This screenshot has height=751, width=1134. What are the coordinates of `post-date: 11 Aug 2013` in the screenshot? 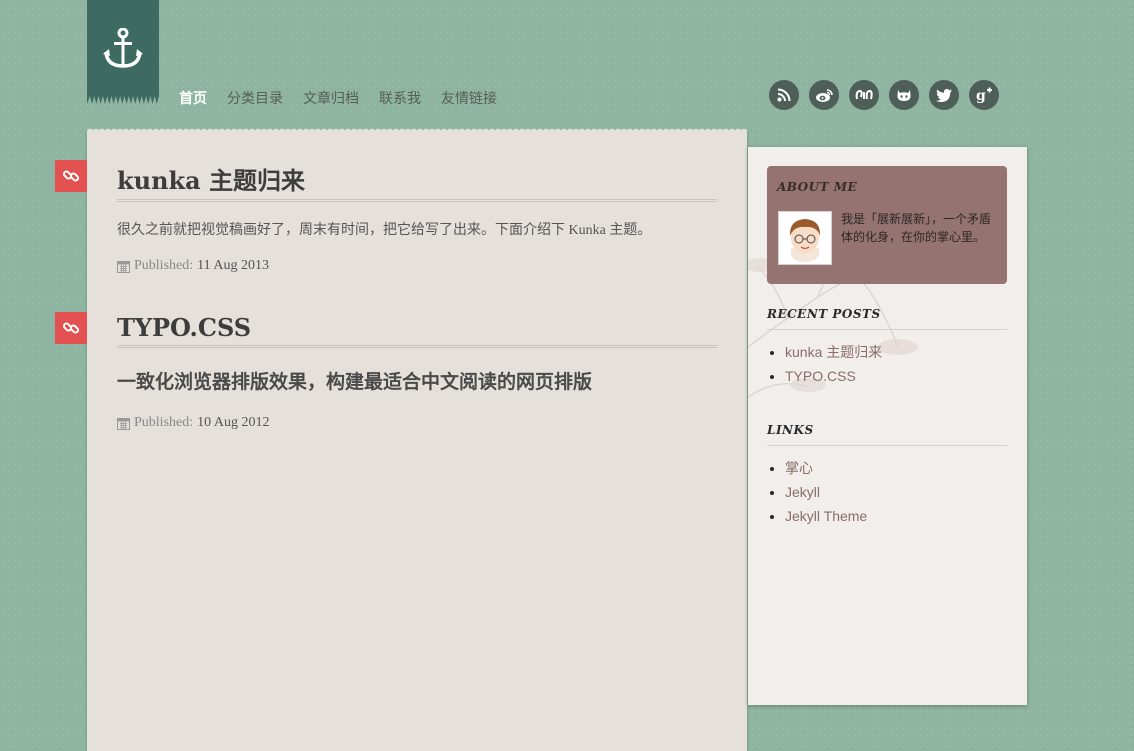 It's located at (233, 265).